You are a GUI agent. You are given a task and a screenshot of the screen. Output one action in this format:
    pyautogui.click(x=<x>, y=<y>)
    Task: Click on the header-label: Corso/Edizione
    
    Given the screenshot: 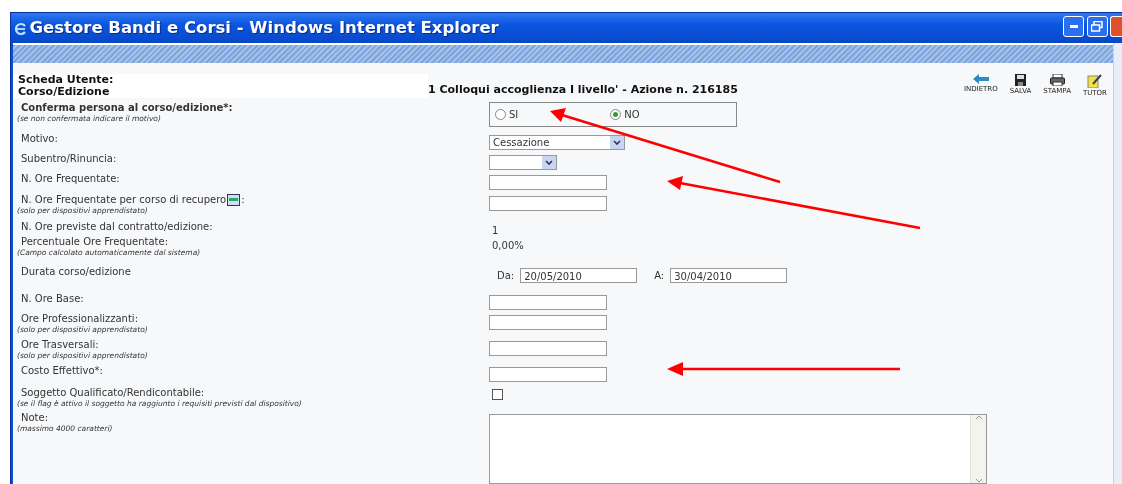 What is the action you would take?
    pyautogui.click(x=64, y=92)
    